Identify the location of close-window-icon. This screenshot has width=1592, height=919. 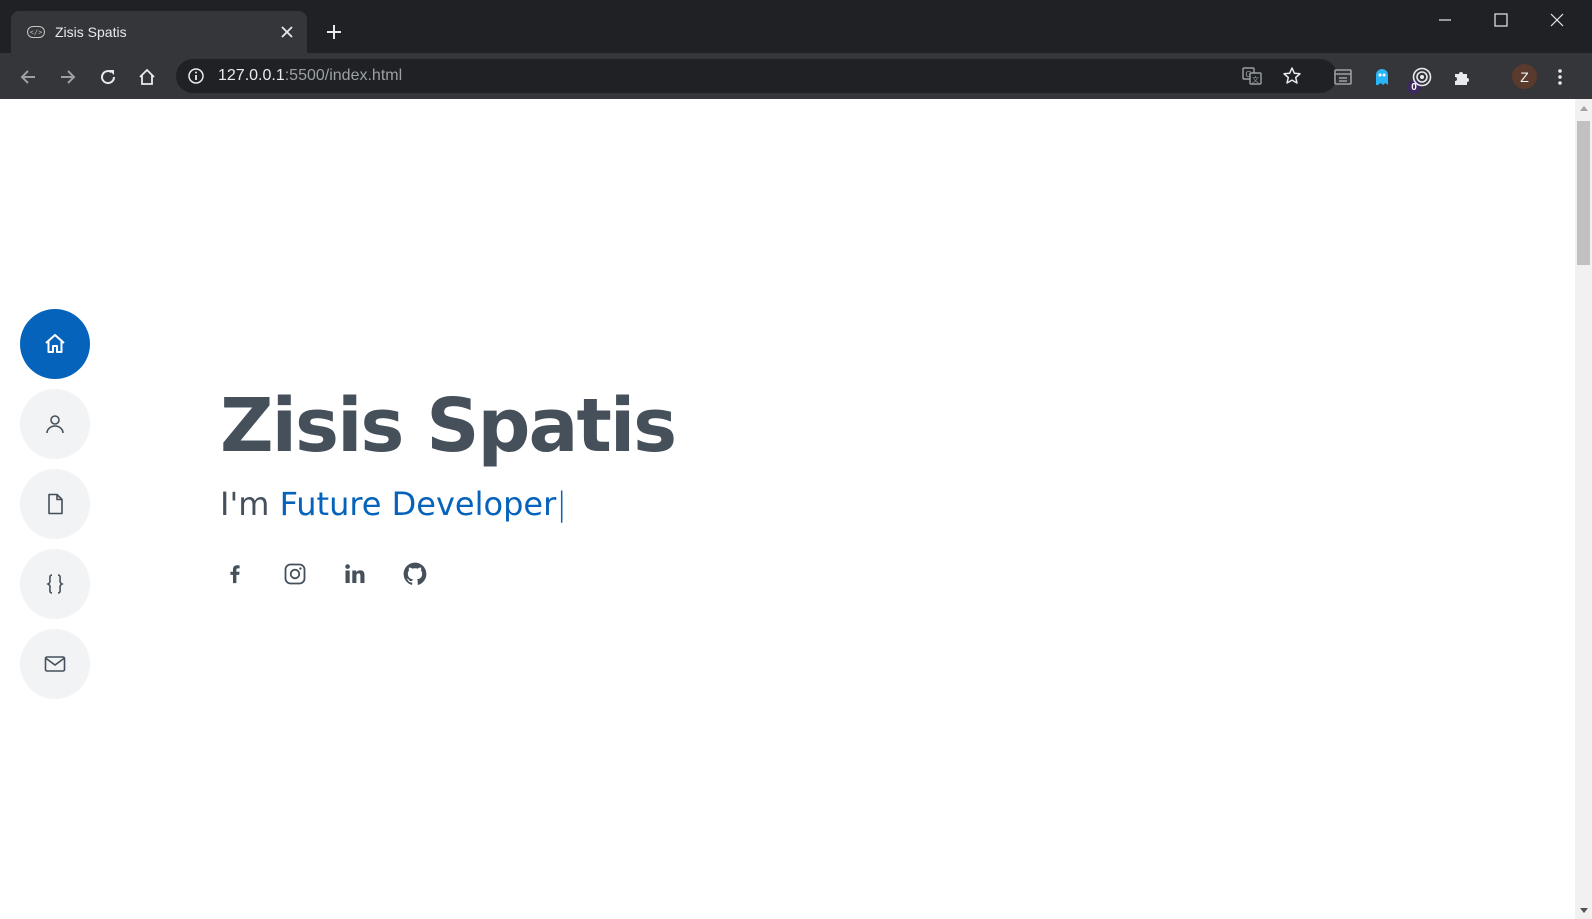
(1557, 20).